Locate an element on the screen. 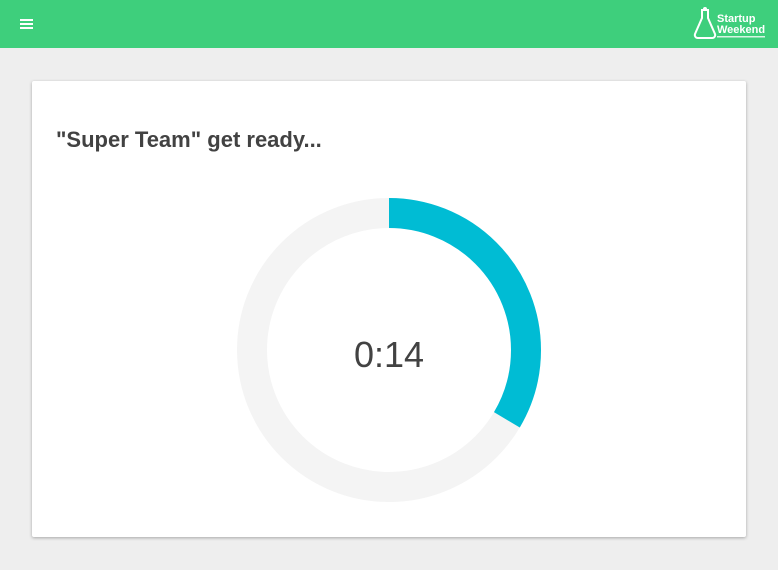 The height and width of the screenshot is (570, 778). countdown-time: 0:14 is located at coordinates (389, 354).